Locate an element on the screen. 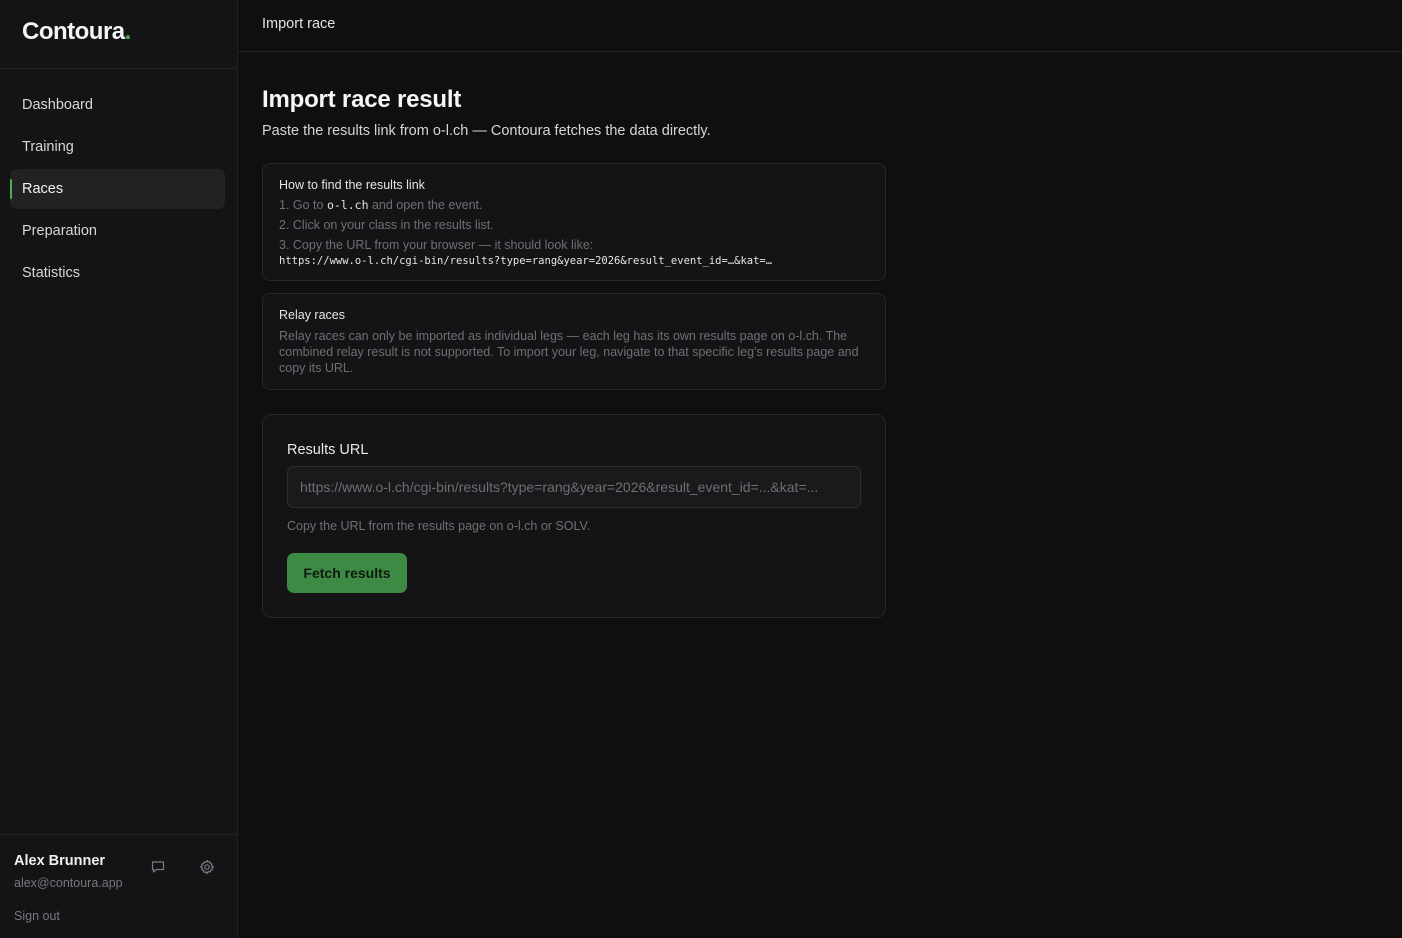 Image resolution: width=1402 pixels, height=938 pixels. topbar: Import race is located at coordinates (820, 26).